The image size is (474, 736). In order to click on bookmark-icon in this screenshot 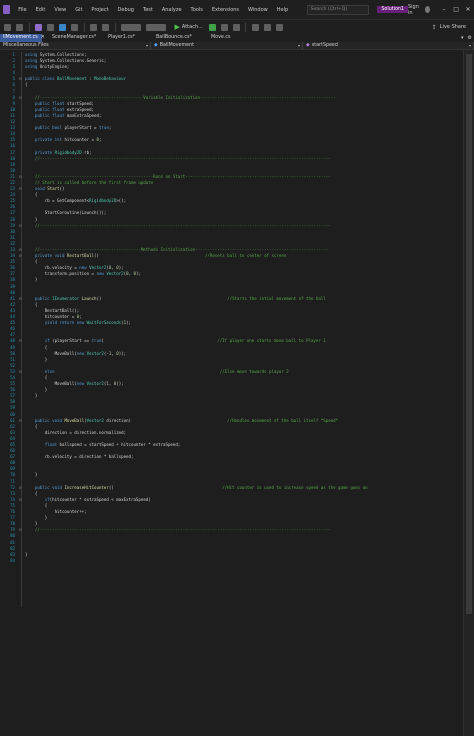, I will do `click(279, 27)`.